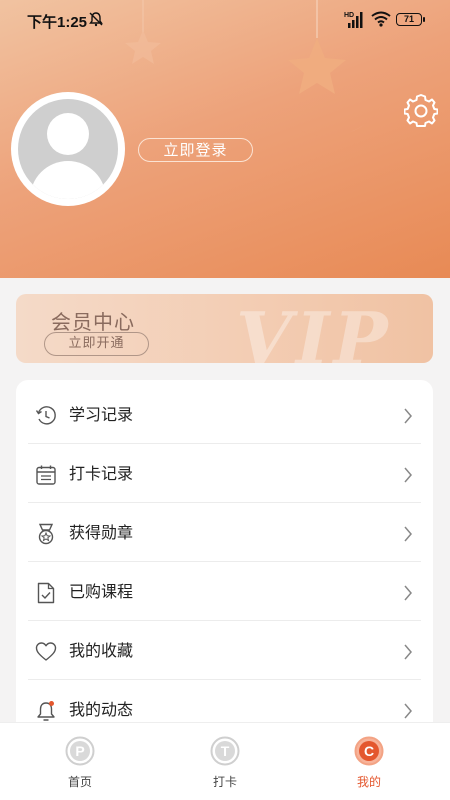 The image size is (450, 800). I want to click on avatar, so click(68, 149).